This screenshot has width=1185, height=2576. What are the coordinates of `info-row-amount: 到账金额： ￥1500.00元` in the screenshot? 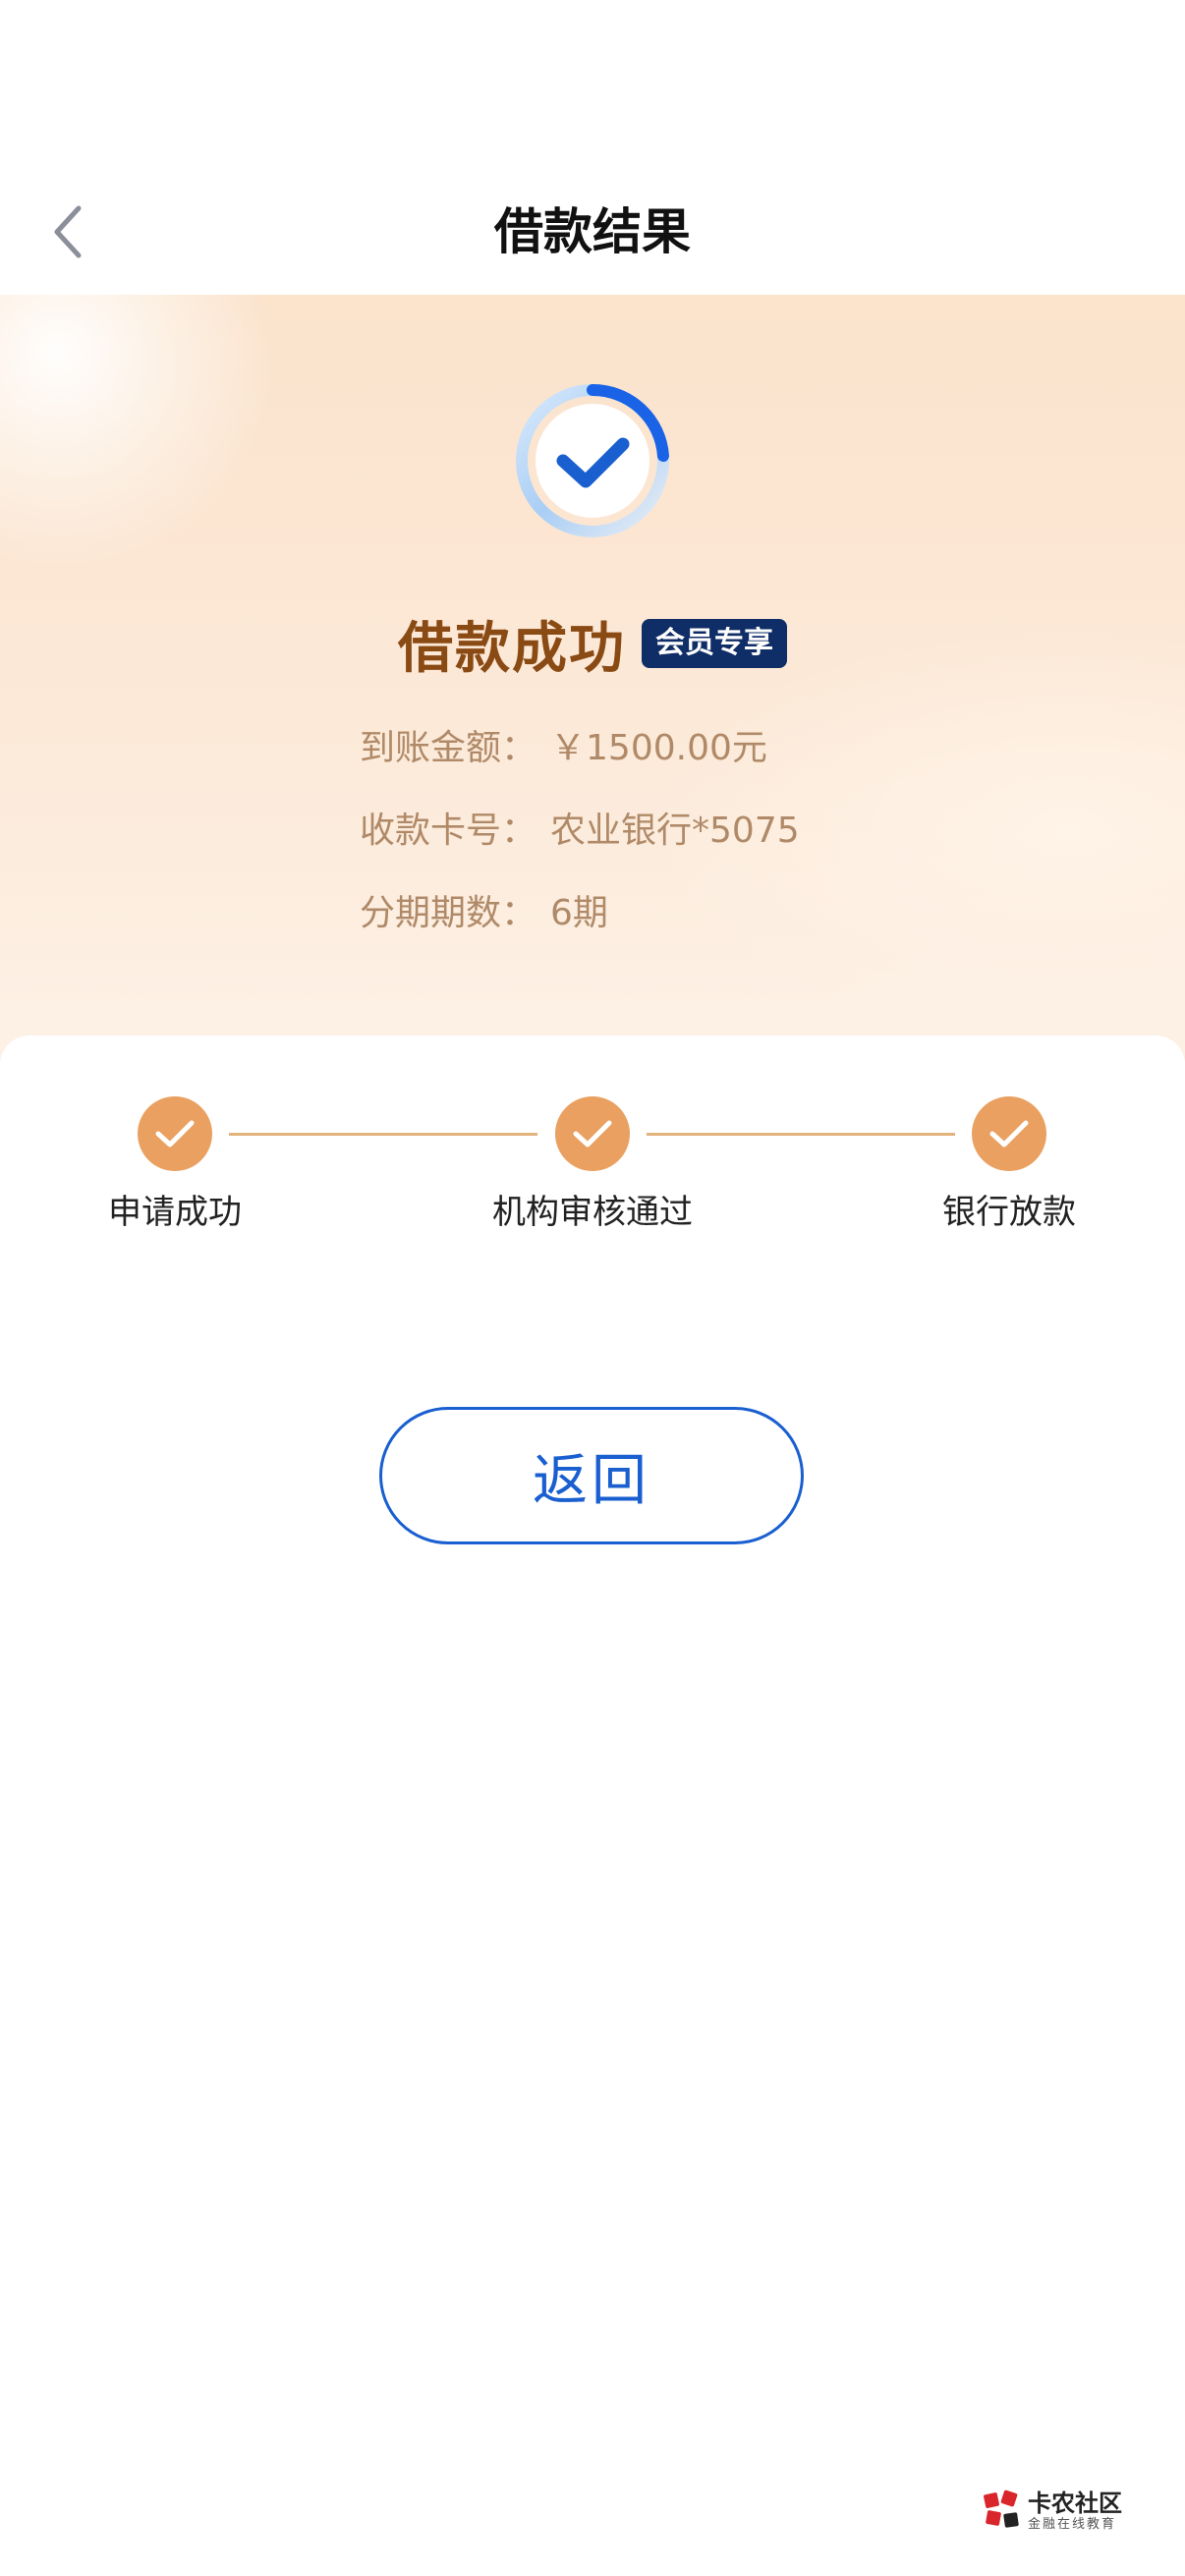 It's located at (733, 748).